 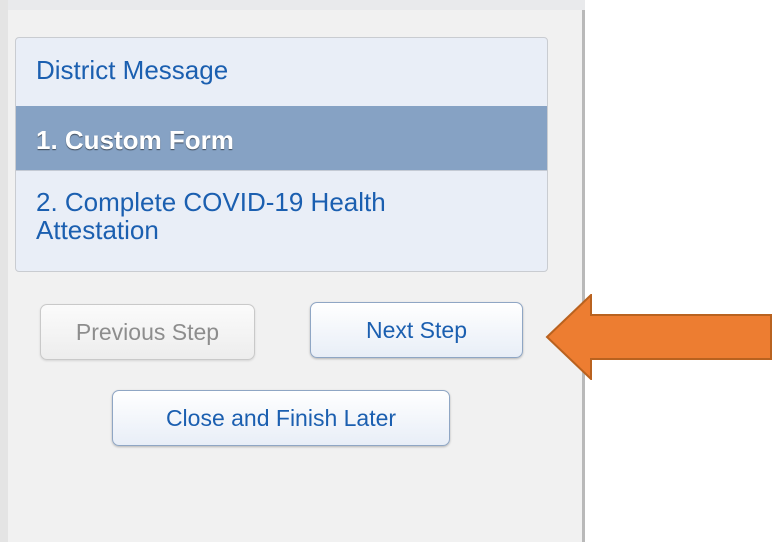 I want to click on panel-left-edge, so click(x=4, y=271).